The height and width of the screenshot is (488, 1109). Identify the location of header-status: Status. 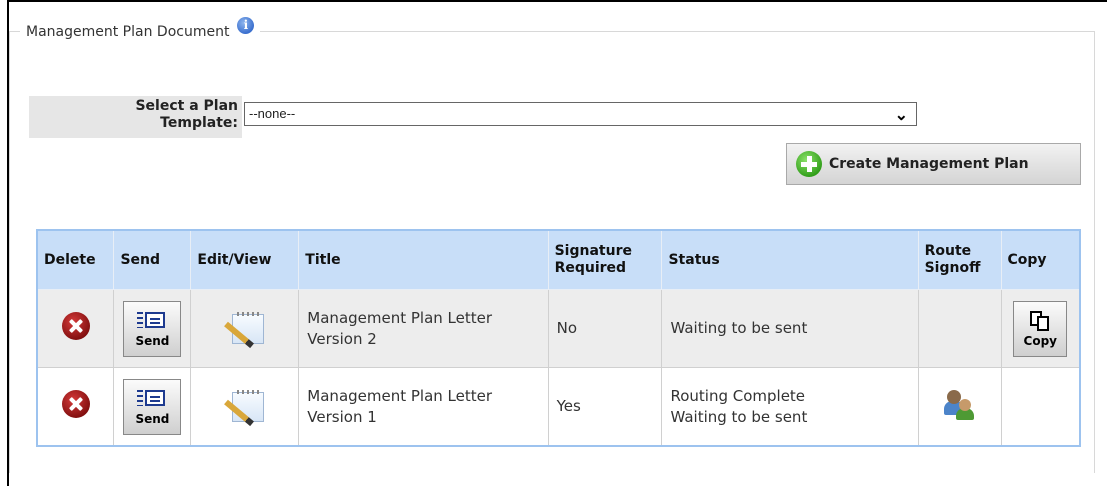
(790, 259).